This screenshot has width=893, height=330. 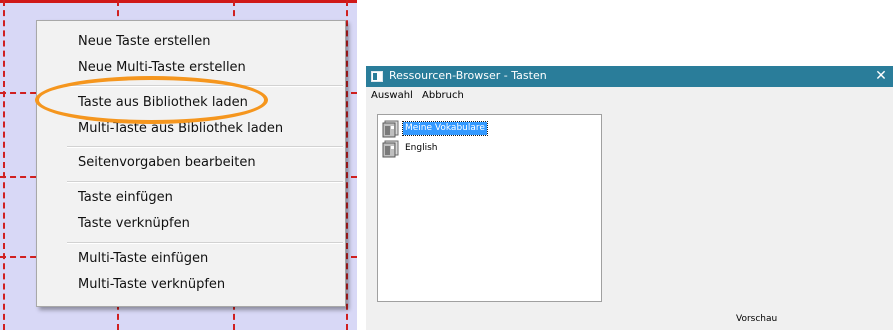 I want to click on tree-item-label: English, so click(x=421, y=148).